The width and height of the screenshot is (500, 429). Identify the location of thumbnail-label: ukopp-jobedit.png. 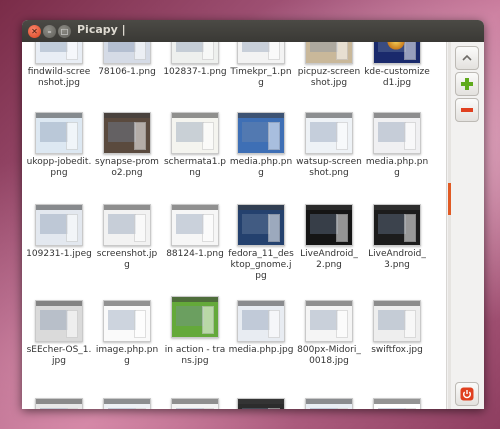
(59, 167).